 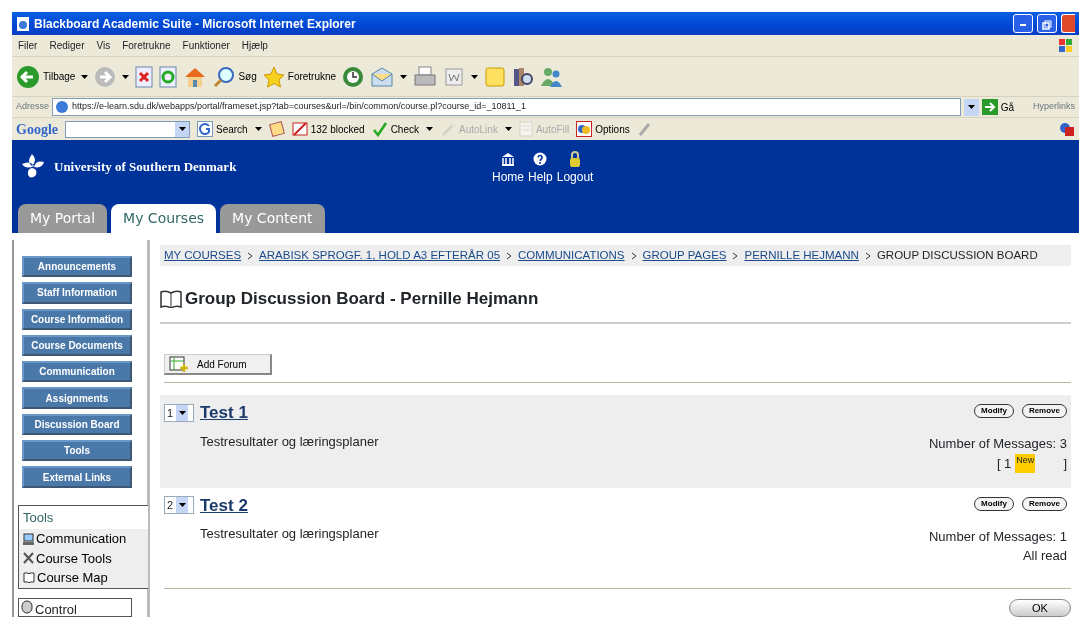 What do you see at coordinates (224, 505) in the screenshot?
I see `forum-title-link: Test 2` at bounding box center [224, 505].